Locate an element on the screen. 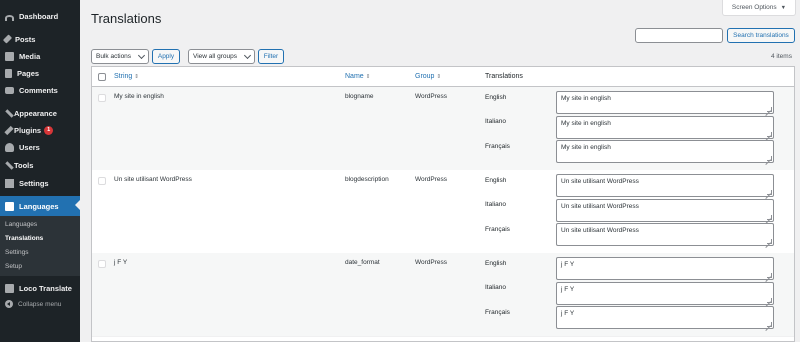 Image resolution: width=800 pixels, height=342 pixels. sidebar-item-label: Pages is located at coordinates (28, 73).